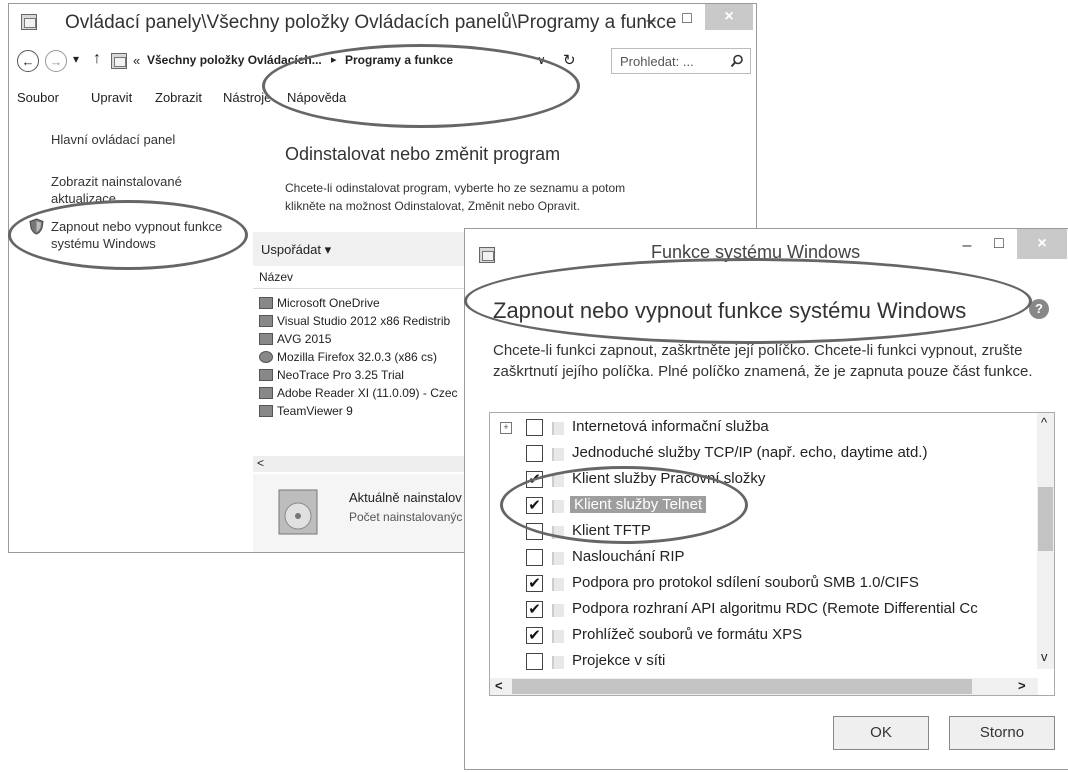 This screenshot has height=772, width=1068. What do you see at coordinates (354, 321) in the screenshot?
I see `list-item: Visual Studio 2012 x86 Redistrib` at bounding box center [354, 321].